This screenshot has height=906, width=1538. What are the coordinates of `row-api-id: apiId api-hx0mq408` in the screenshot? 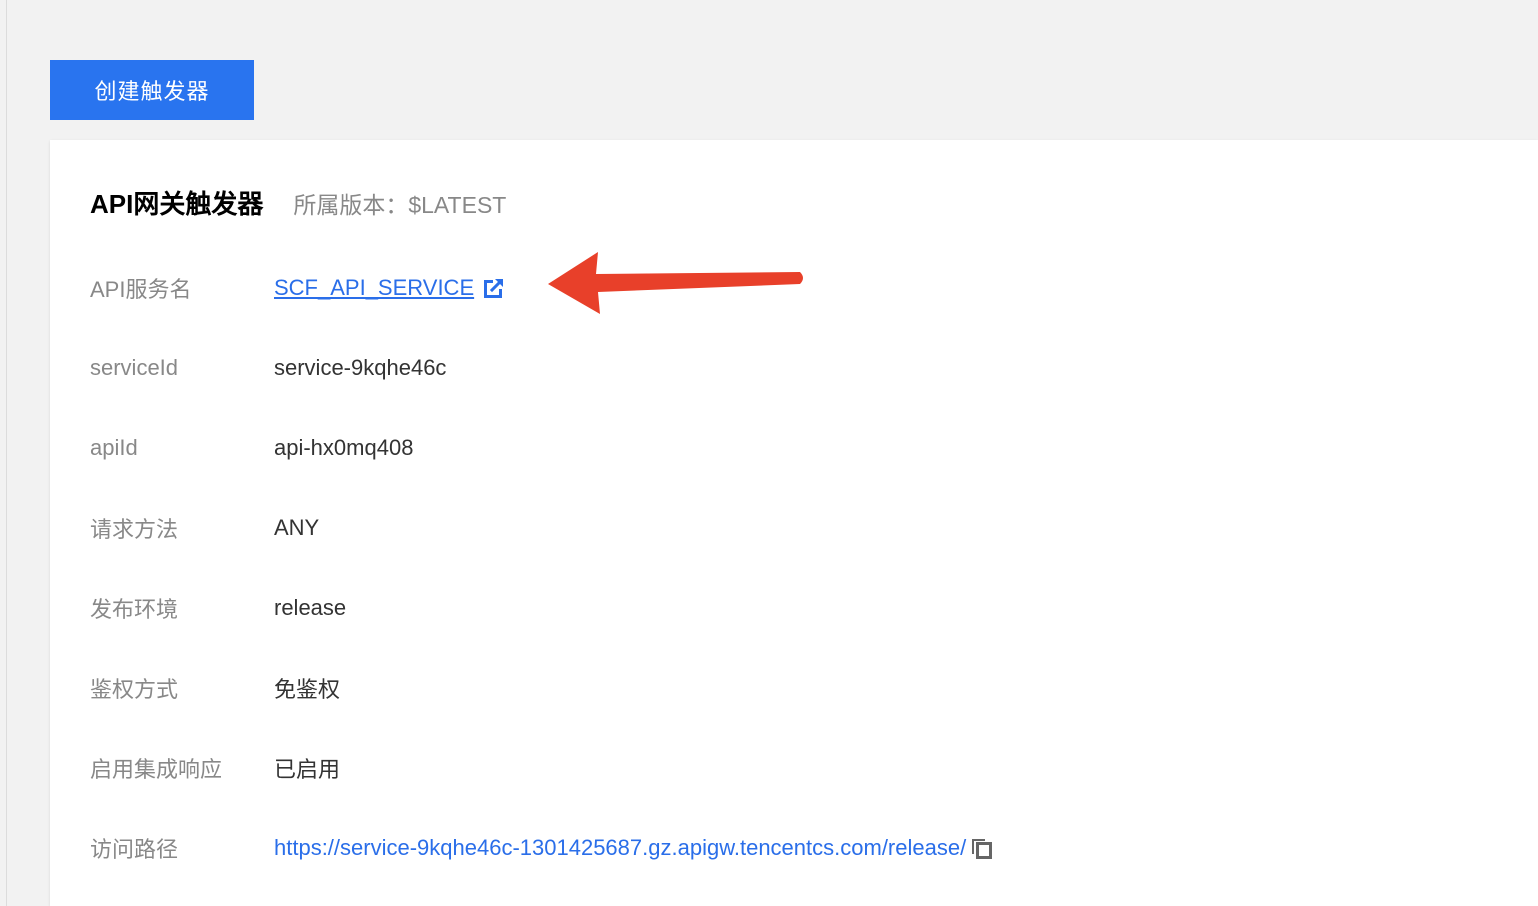 It's located at (251, 448).